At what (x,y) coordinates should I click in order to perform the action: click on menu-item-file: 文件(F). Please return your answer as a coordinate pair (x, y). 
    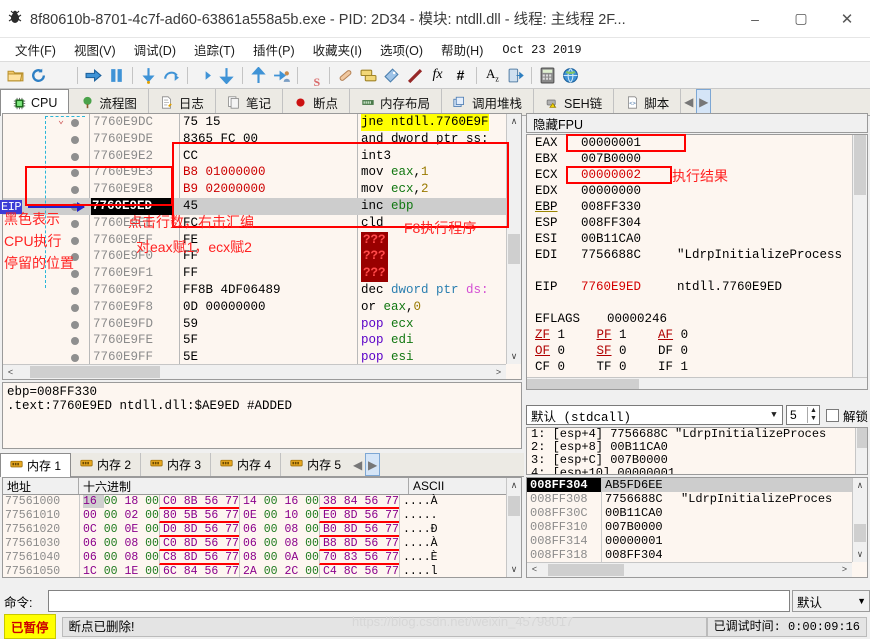
    Looking at the image, I should click on (35, 49).